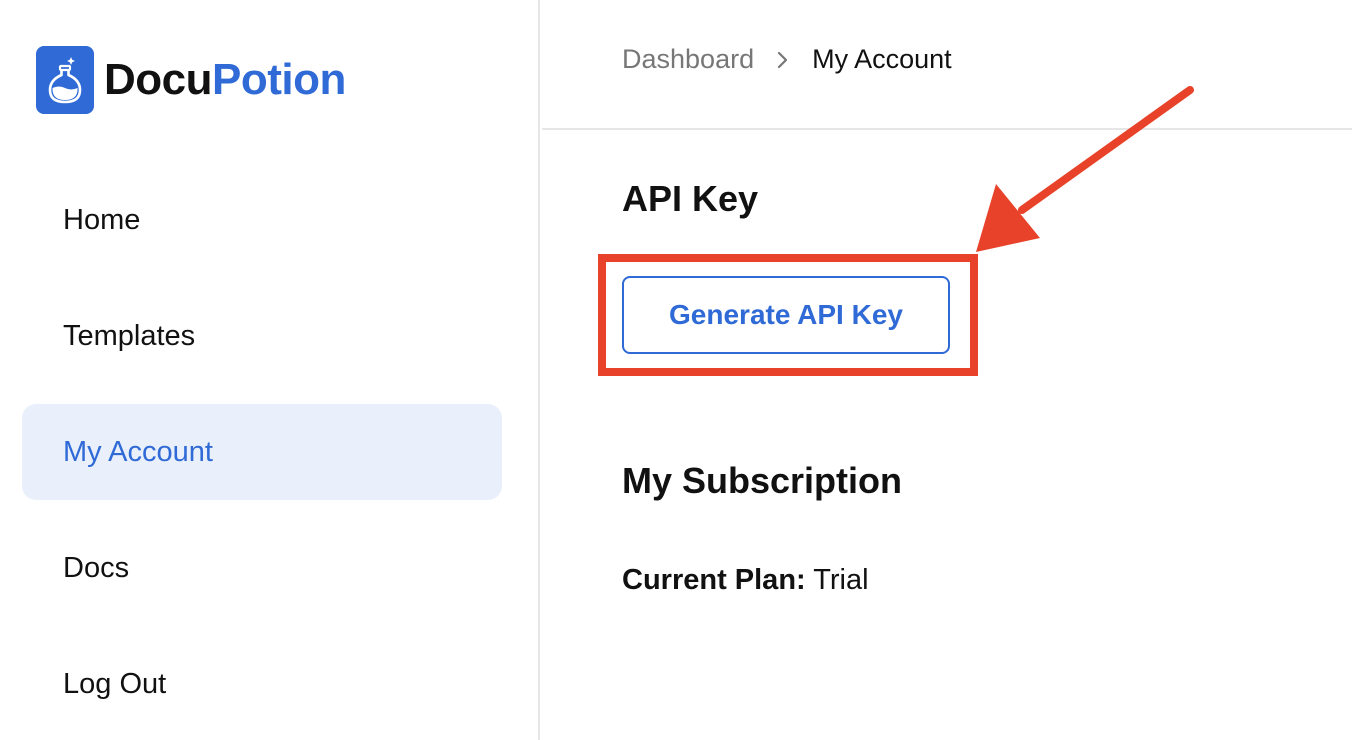 The image size is (1352, 740). Describe the element at coordinates (690, 198) in the screenshot. I see `api-key-heading: API Key` at that location.